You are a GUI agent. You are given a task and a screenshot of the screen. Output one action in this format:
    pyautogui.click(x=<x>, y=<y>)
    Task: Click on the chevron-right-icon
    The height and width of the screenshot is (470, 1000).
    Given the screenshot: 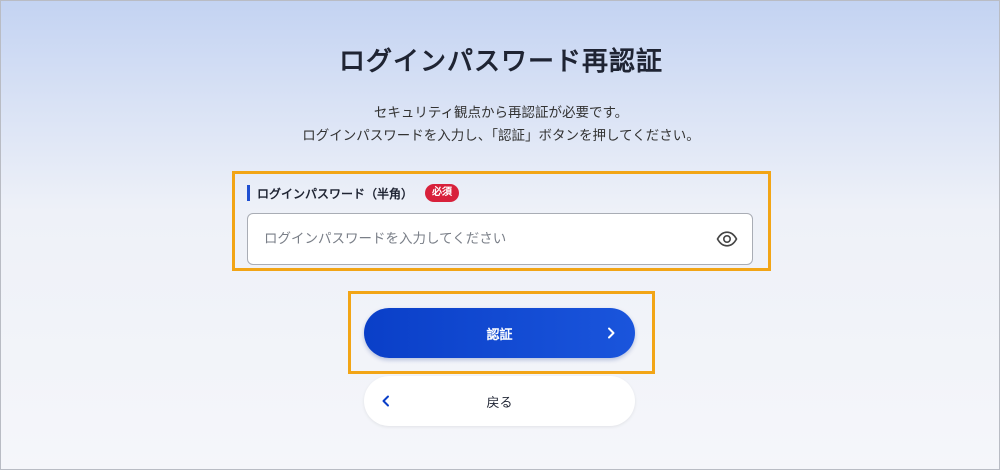 What is the action you would take?
    pyautogui.click(x=611, y=333)
    